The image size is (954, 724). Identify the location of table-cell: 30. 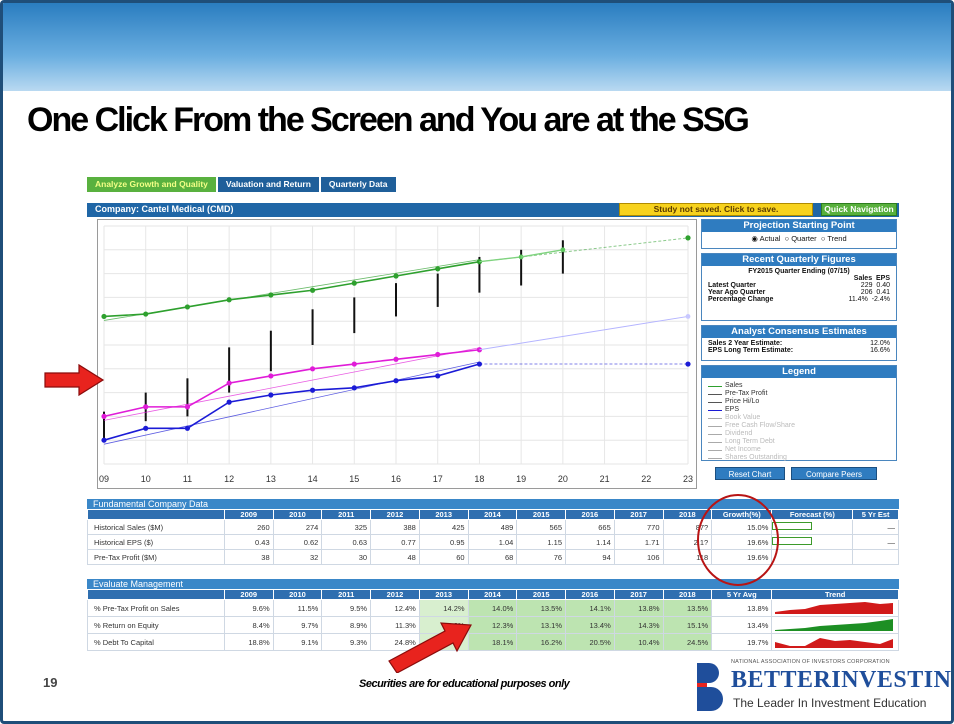
(346, 557).